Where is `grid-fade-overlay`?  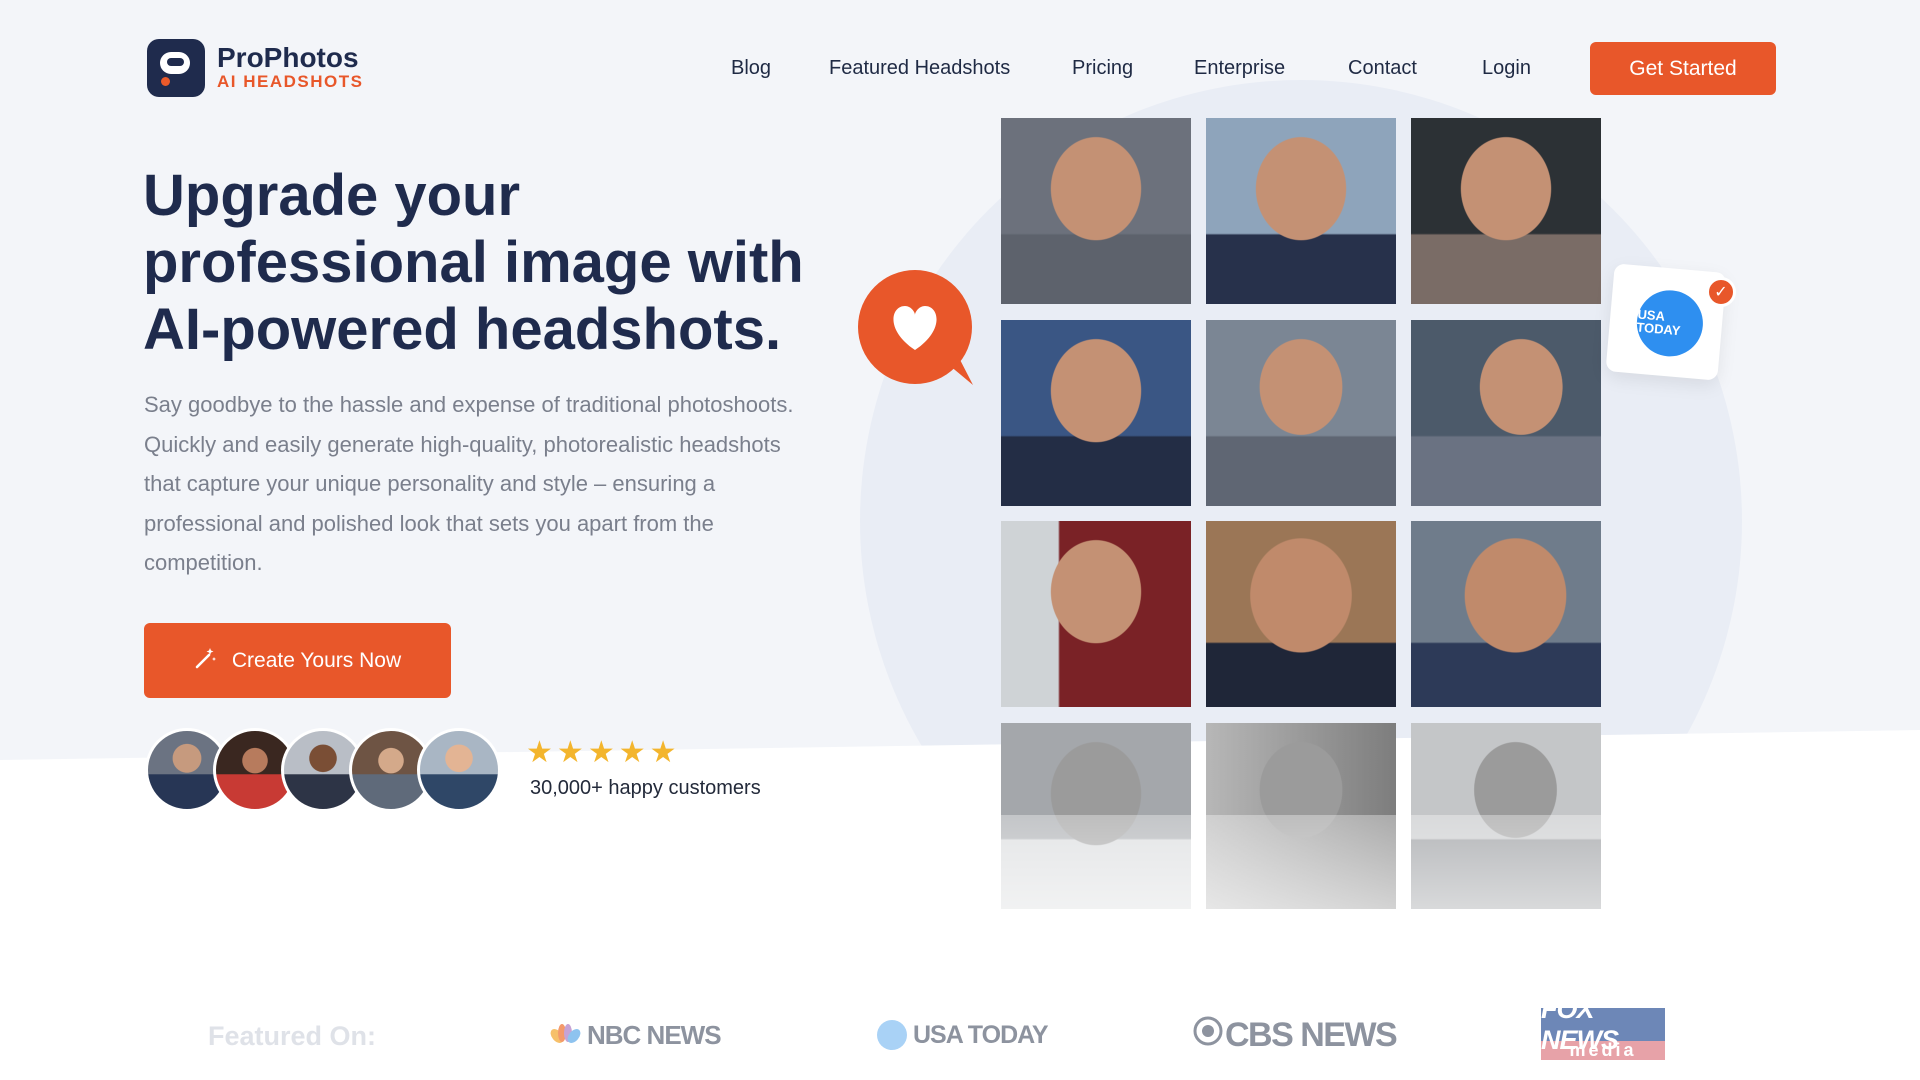 grid-fade-overlay is located at coordinates (1305, 875).